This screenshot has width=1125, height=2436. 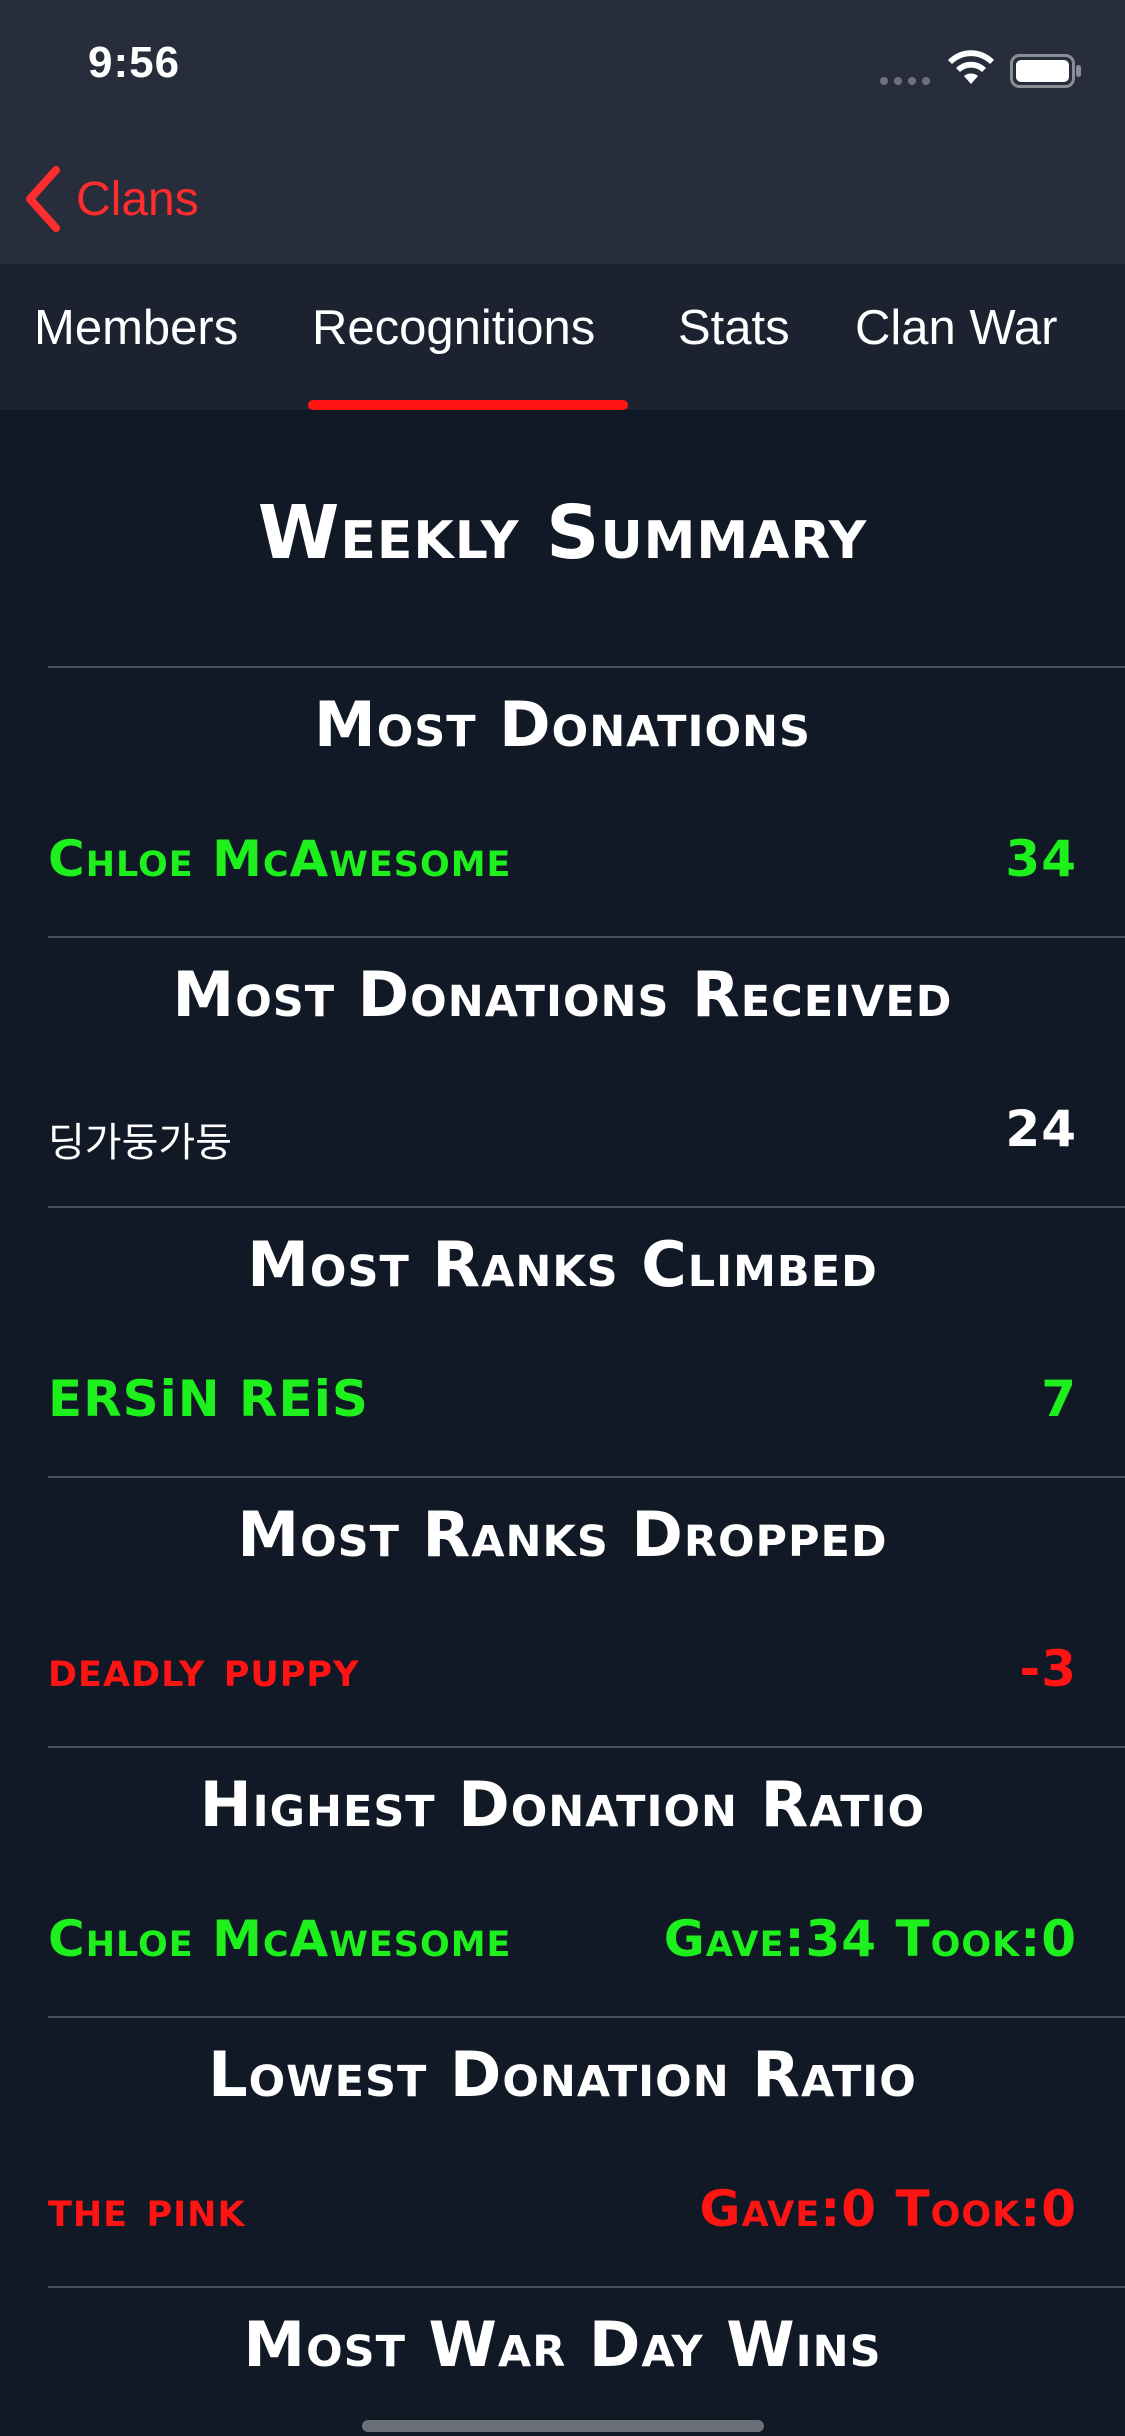 What do you see at coordinates (203, 1669) in the screenshot?
I see `member-name: deadly puppy` at bounding box center [203, 1669].